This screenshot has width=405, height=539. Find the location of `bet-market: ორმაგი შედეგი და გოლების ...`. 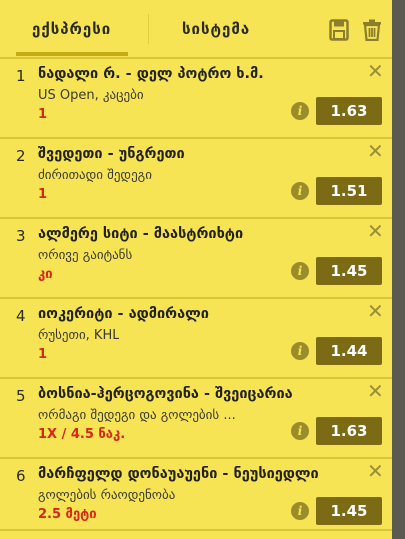

bet-market: ორმაგი შედეგი და გოლების ... is located at coordinates (137, 415).